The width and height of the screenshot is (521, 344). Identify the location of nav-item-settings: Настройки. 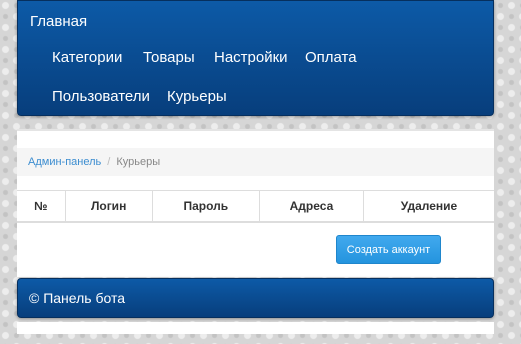
(251, 57).